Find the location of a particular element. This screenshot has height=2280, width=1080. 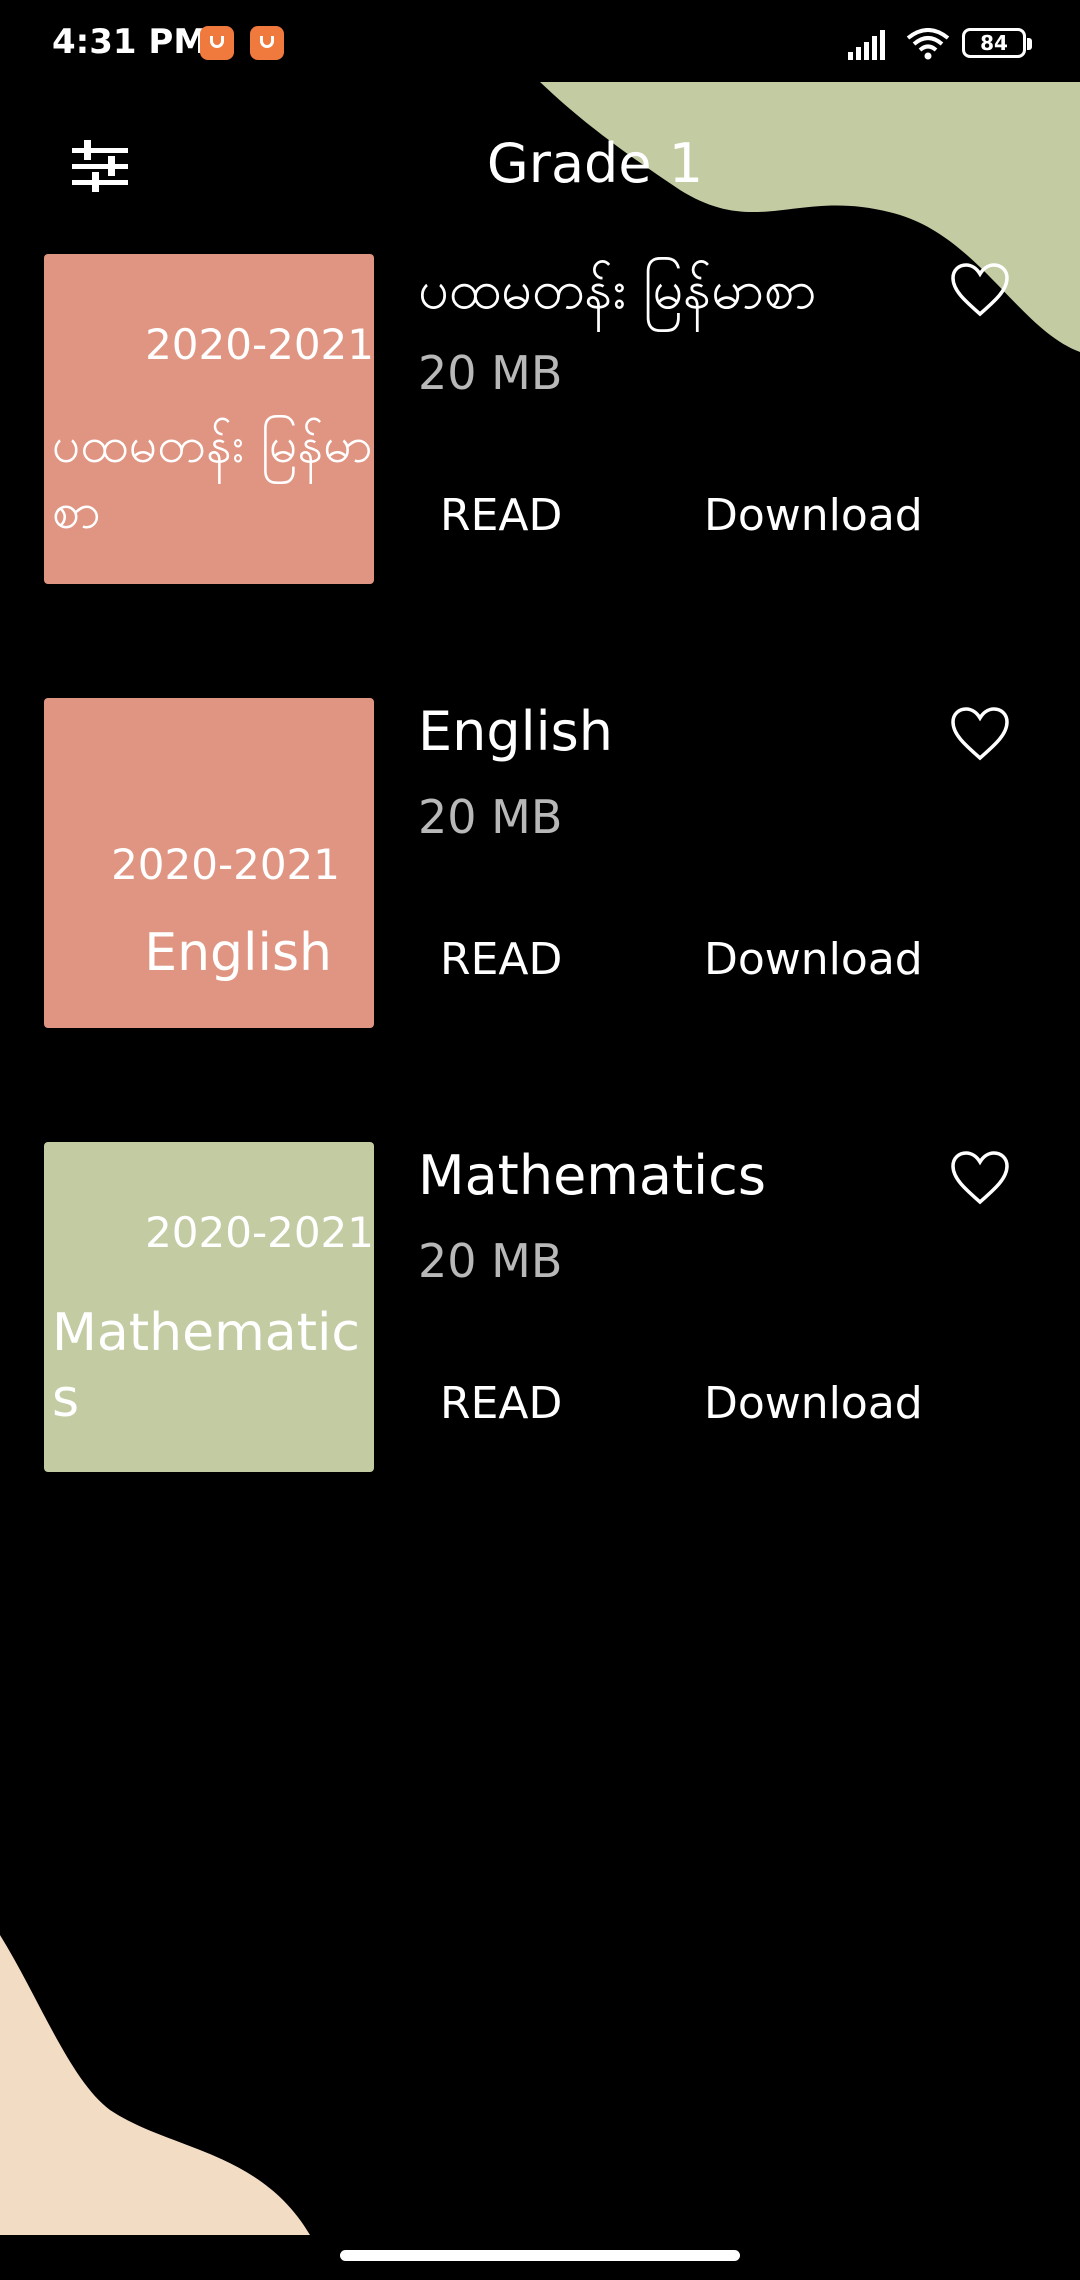

battery-level: 84 is located at coordinates (994, 43).